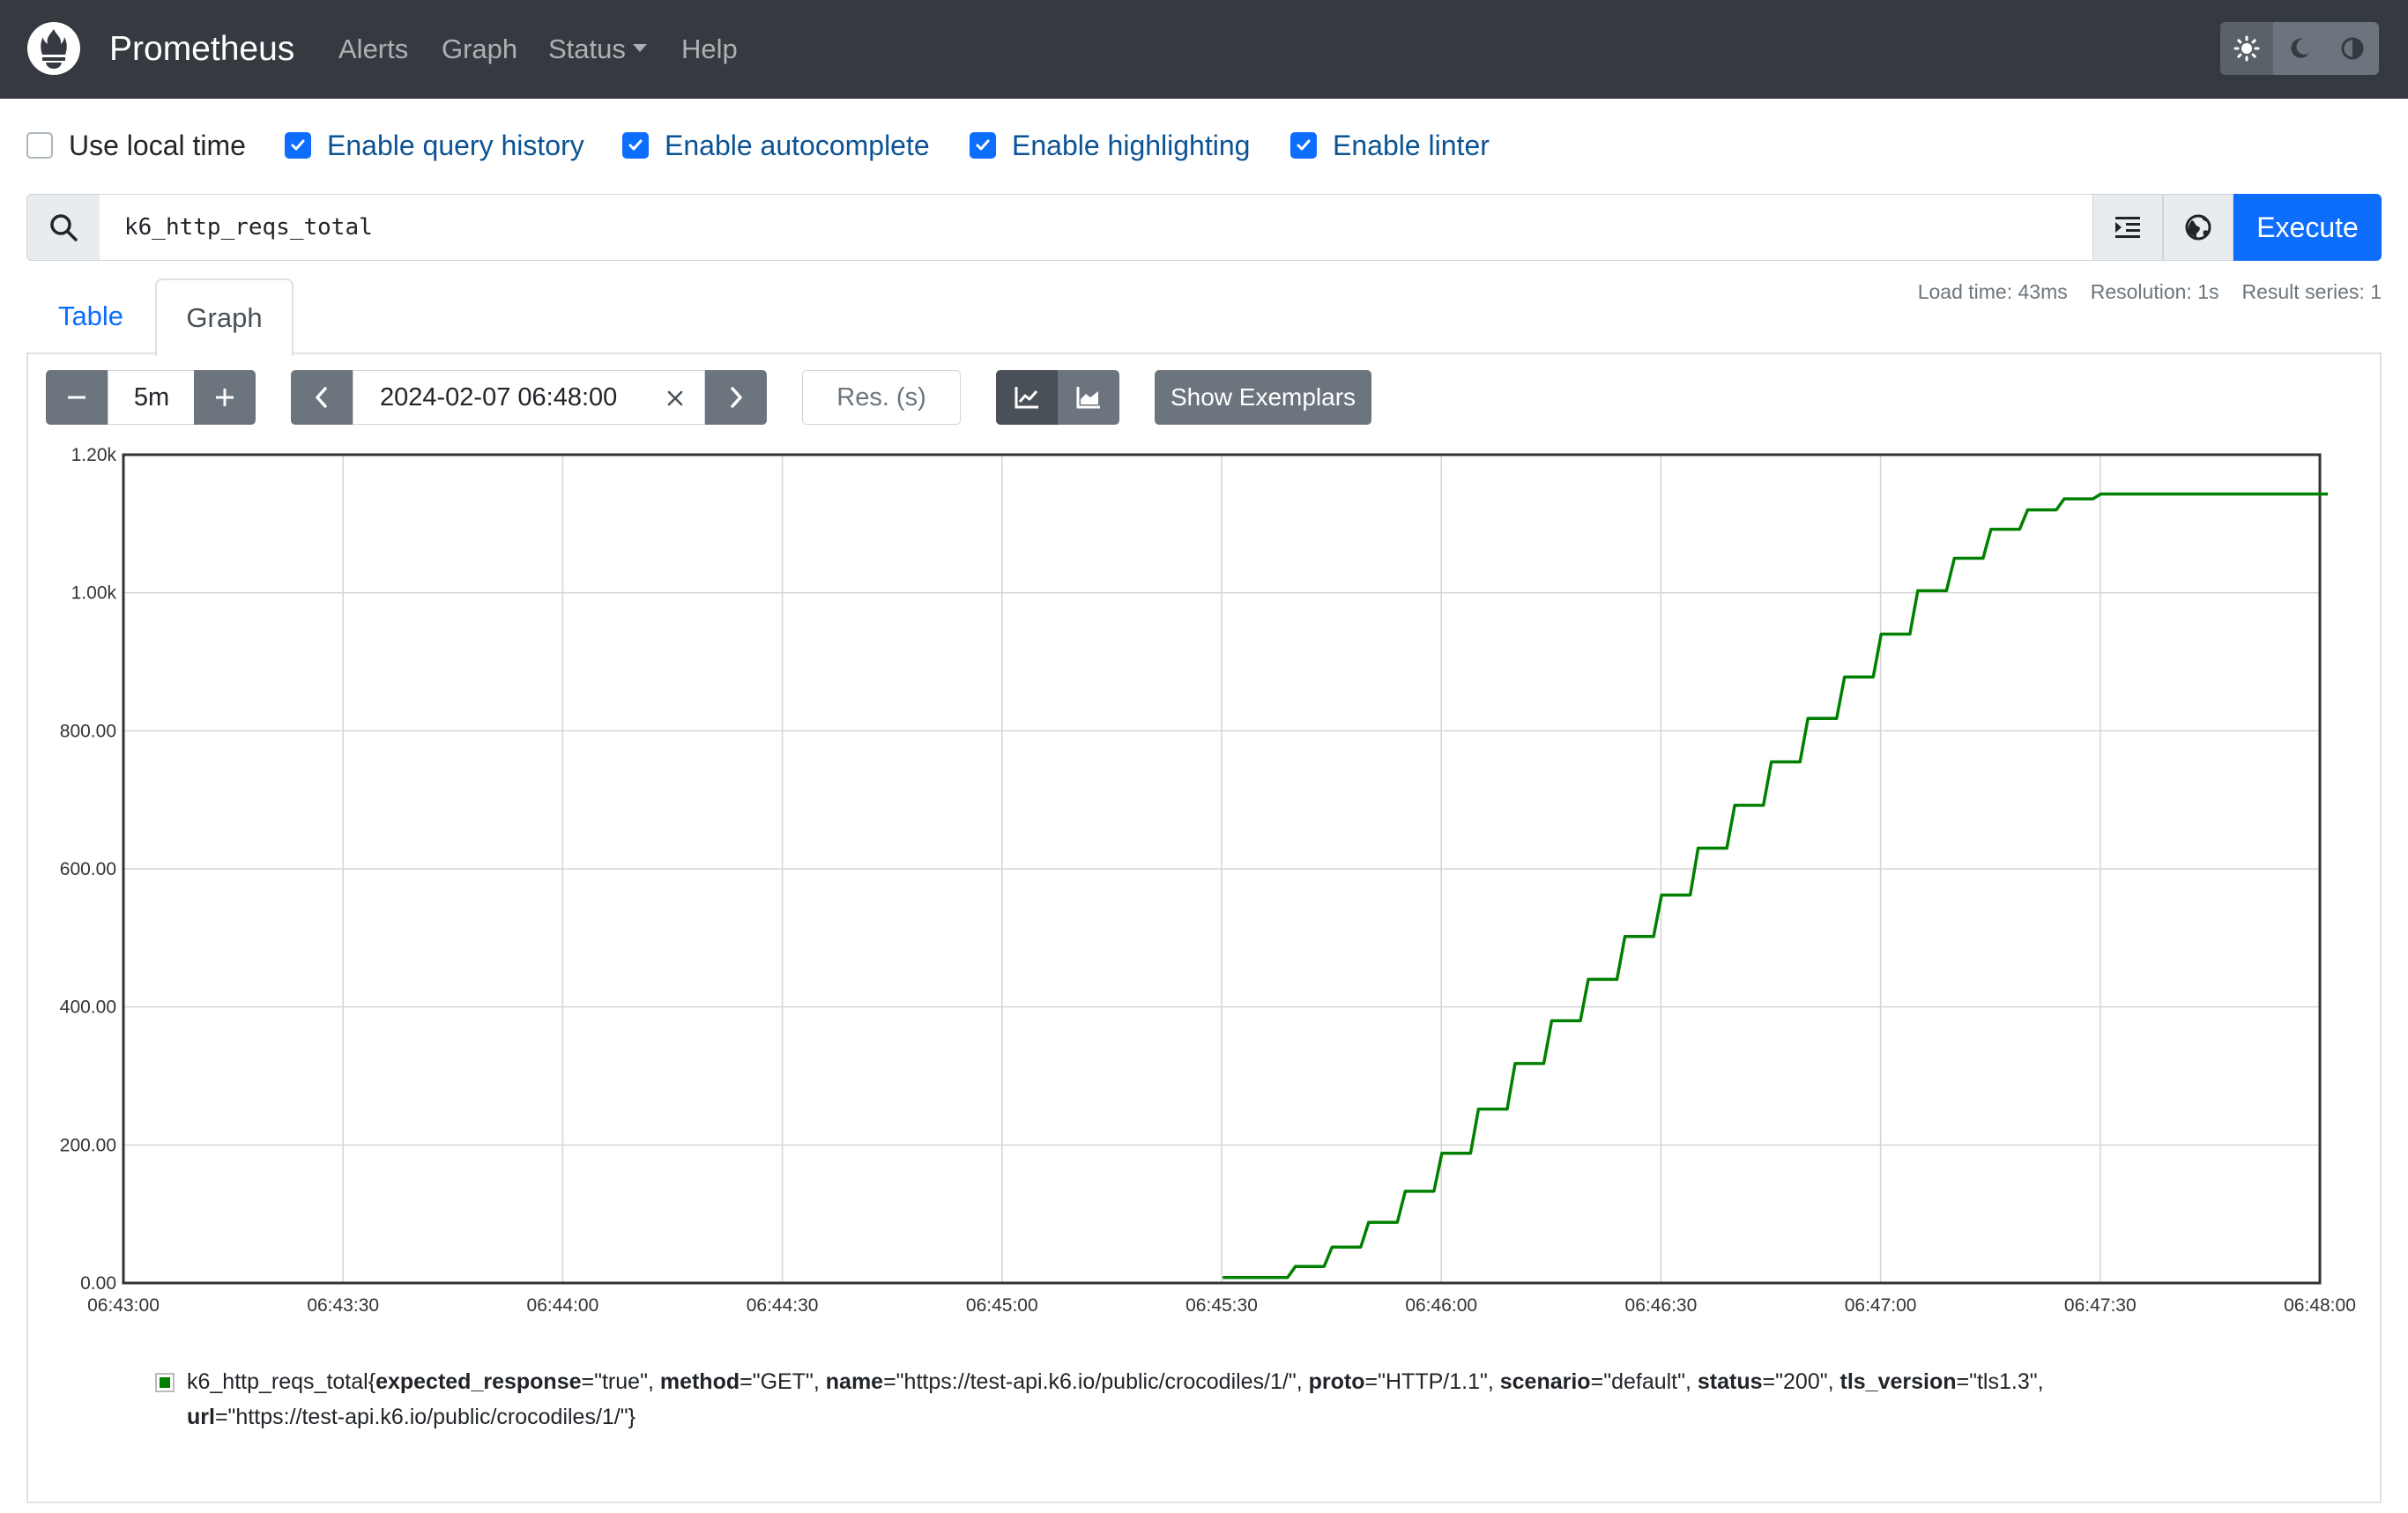 Image resolution: width=2408 pixels, height=1513 pixels. I want to click on moon-icon, so click(2300, 48).